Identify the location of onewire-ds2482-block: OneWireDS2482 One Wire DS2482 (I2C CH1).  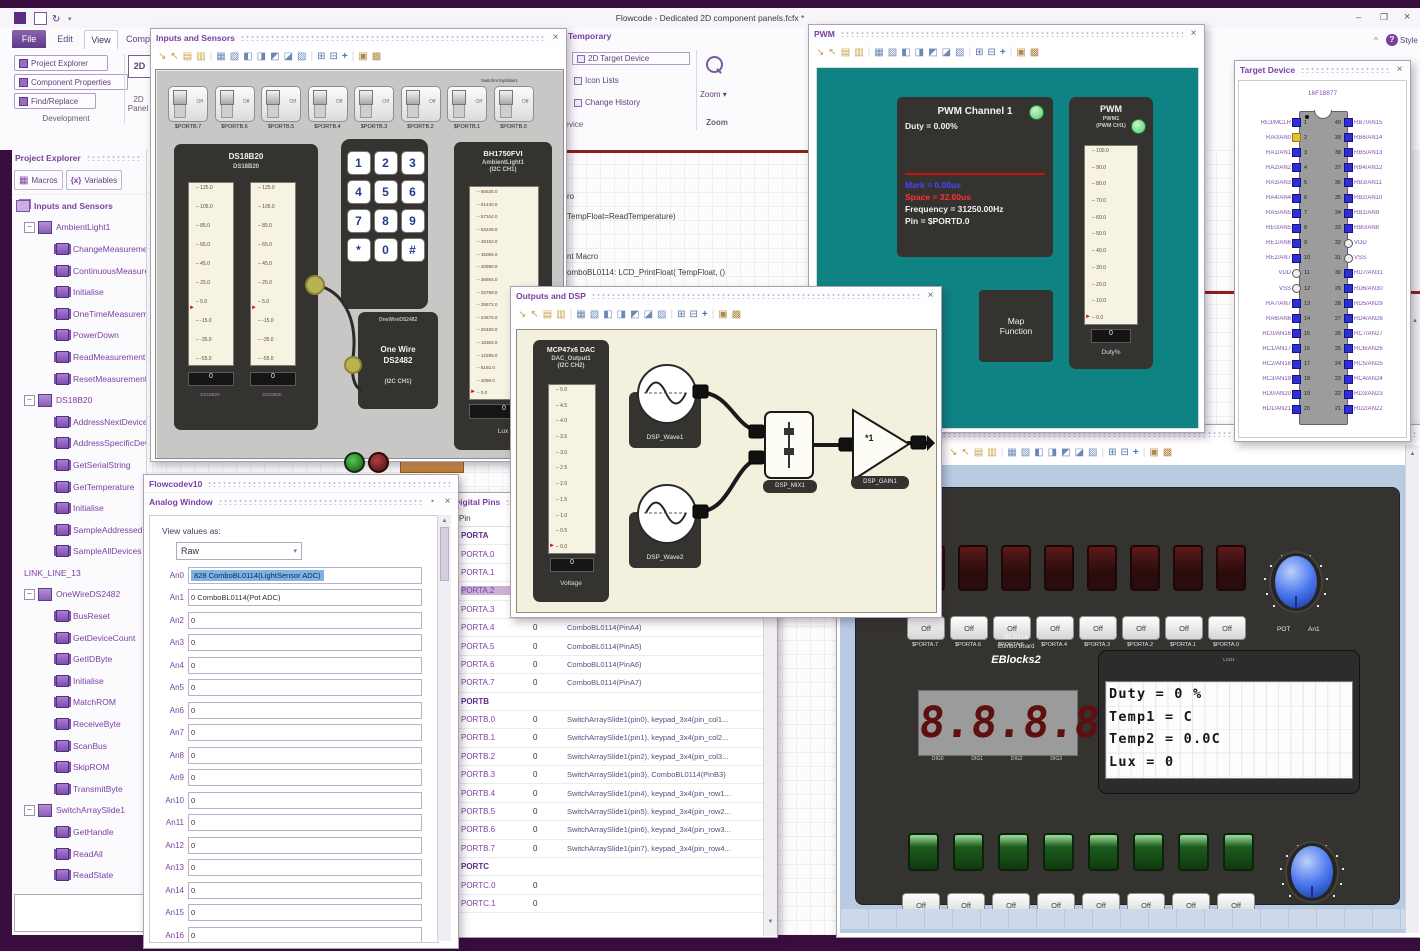
(398, 360).